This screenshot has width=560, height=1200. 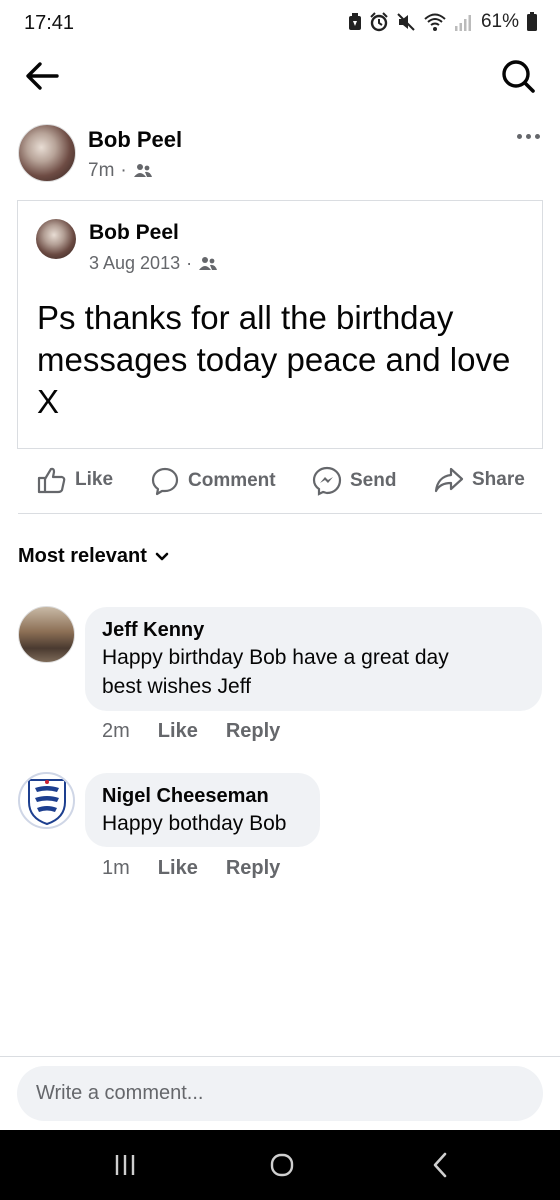 I want to click on system-back-button, so click(x=440, y=1165).